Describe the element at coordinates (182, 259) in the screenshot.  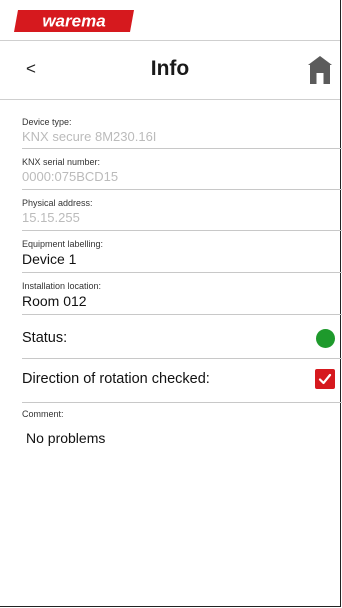
I see `equipment-labelling-input: Device 1` at that location.